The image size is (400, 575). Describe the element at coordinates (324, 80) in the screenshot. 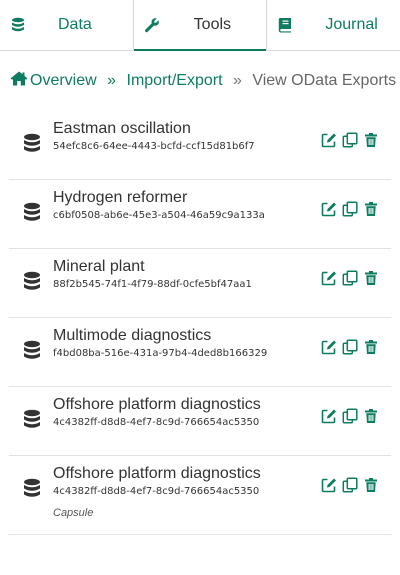

I see `breadcrumb-current: View OData Exports` at that location.